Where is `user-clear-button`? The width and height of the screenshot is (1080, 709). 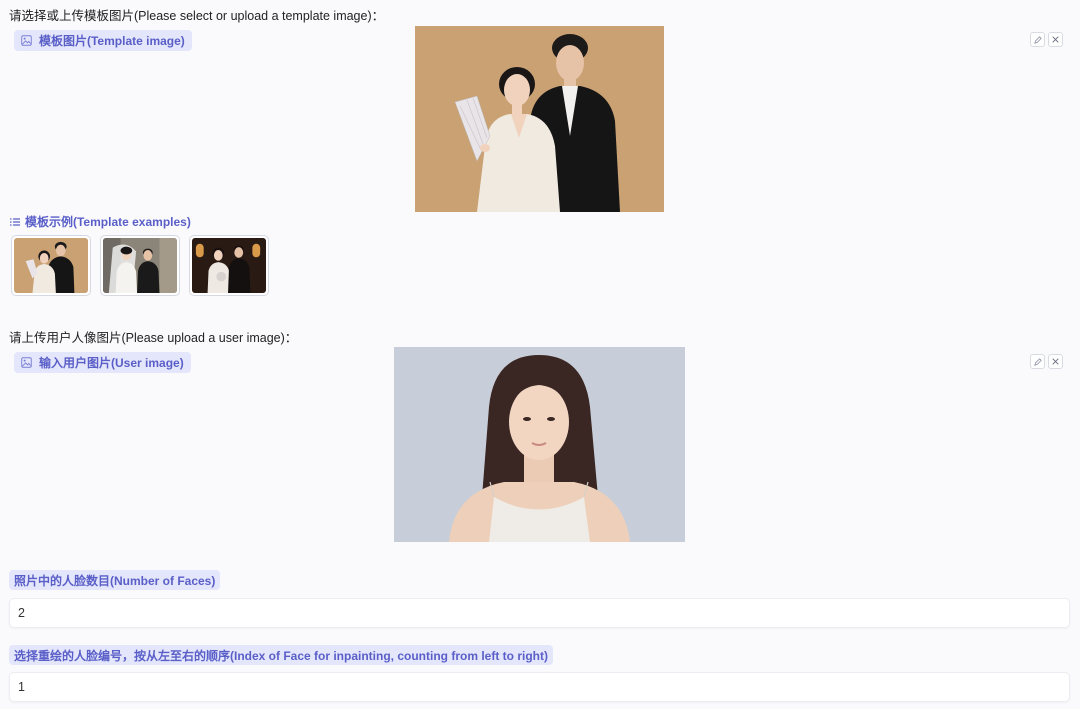 user-clear-button is located at coordinates (1055, 361).